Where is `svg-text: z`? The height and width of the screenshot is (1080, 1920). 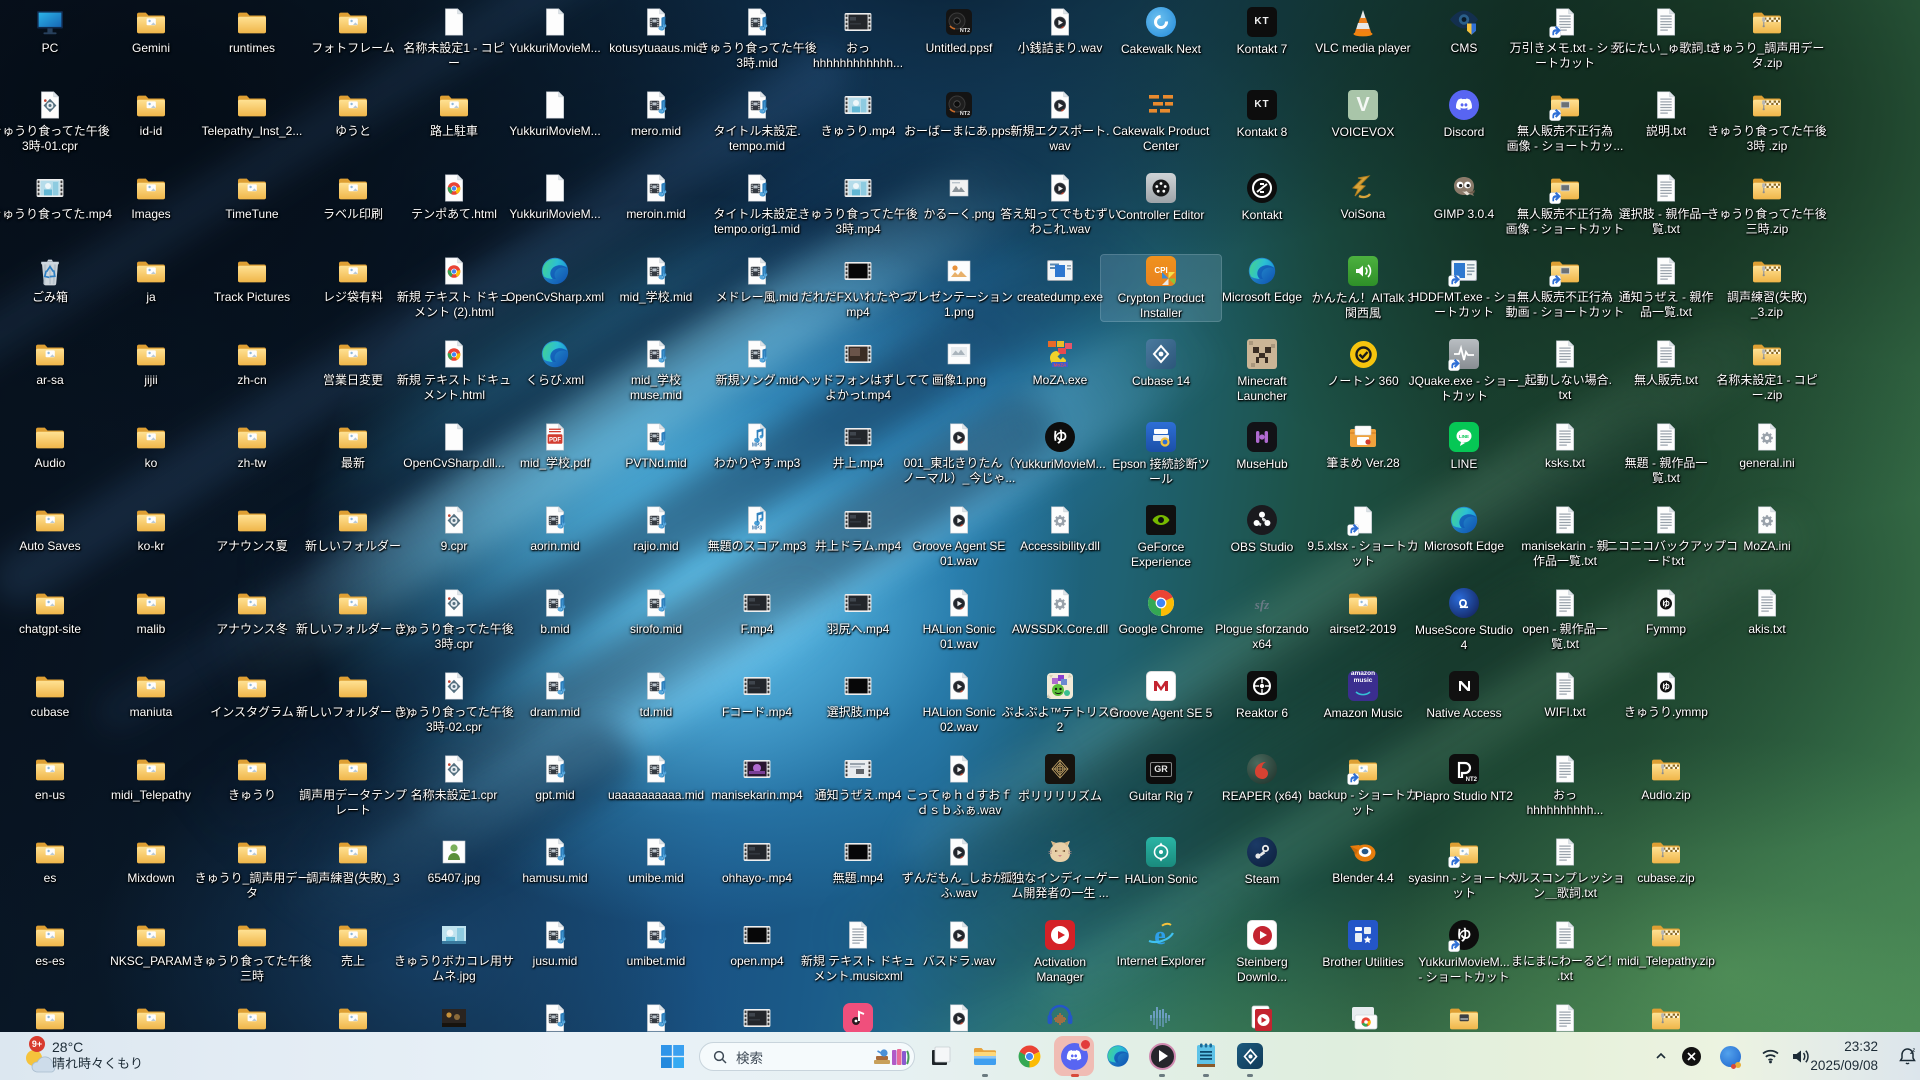
svg-text: z is located at coordinates (1913, 1050).